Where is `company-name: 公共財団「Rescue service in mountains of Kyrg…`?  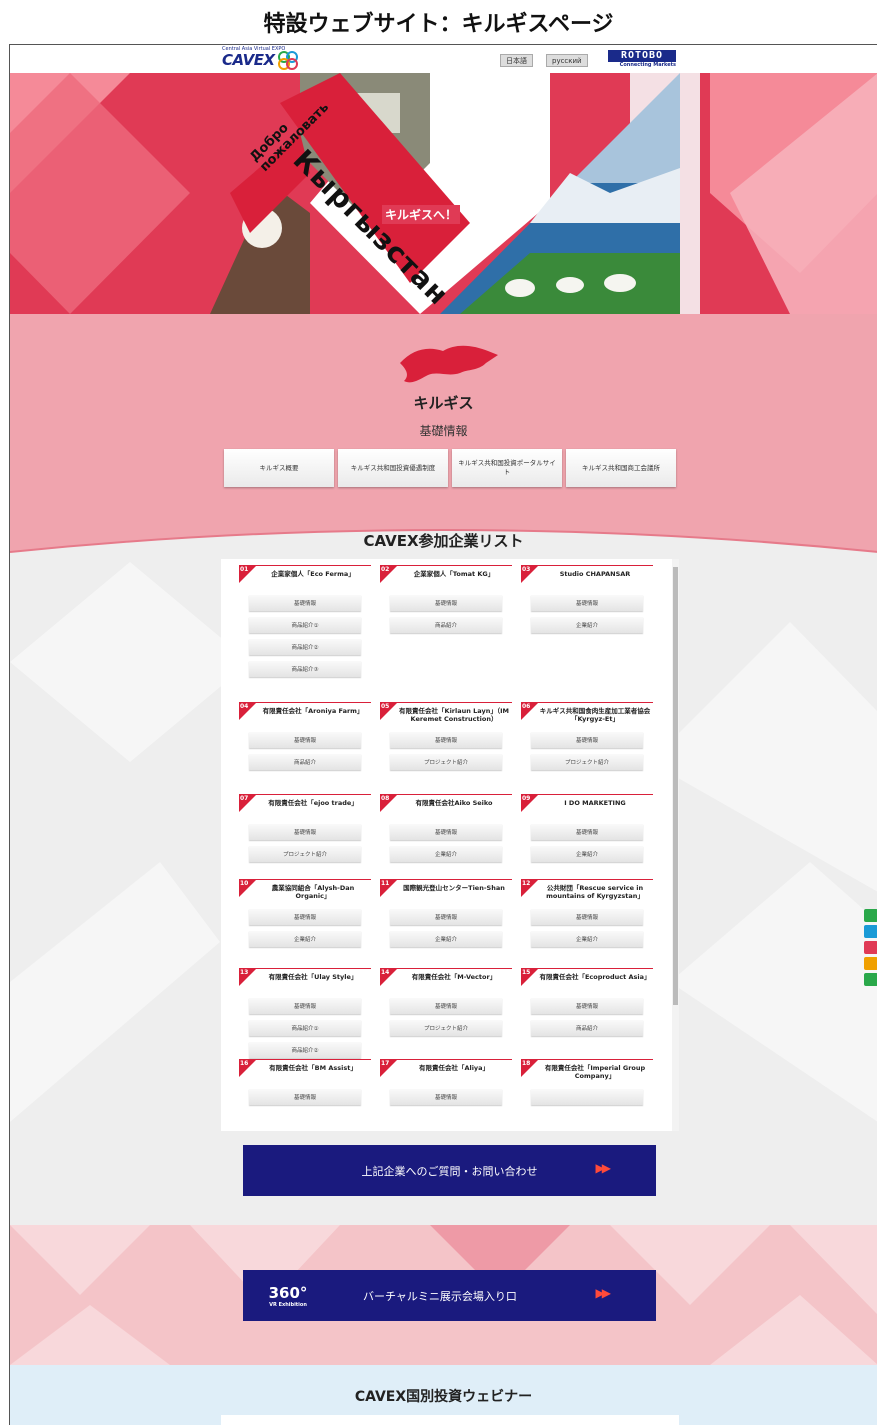 company-name: 公共財団「Rescue service in mountains of Kyrg… is located at coordinates (595, 892).